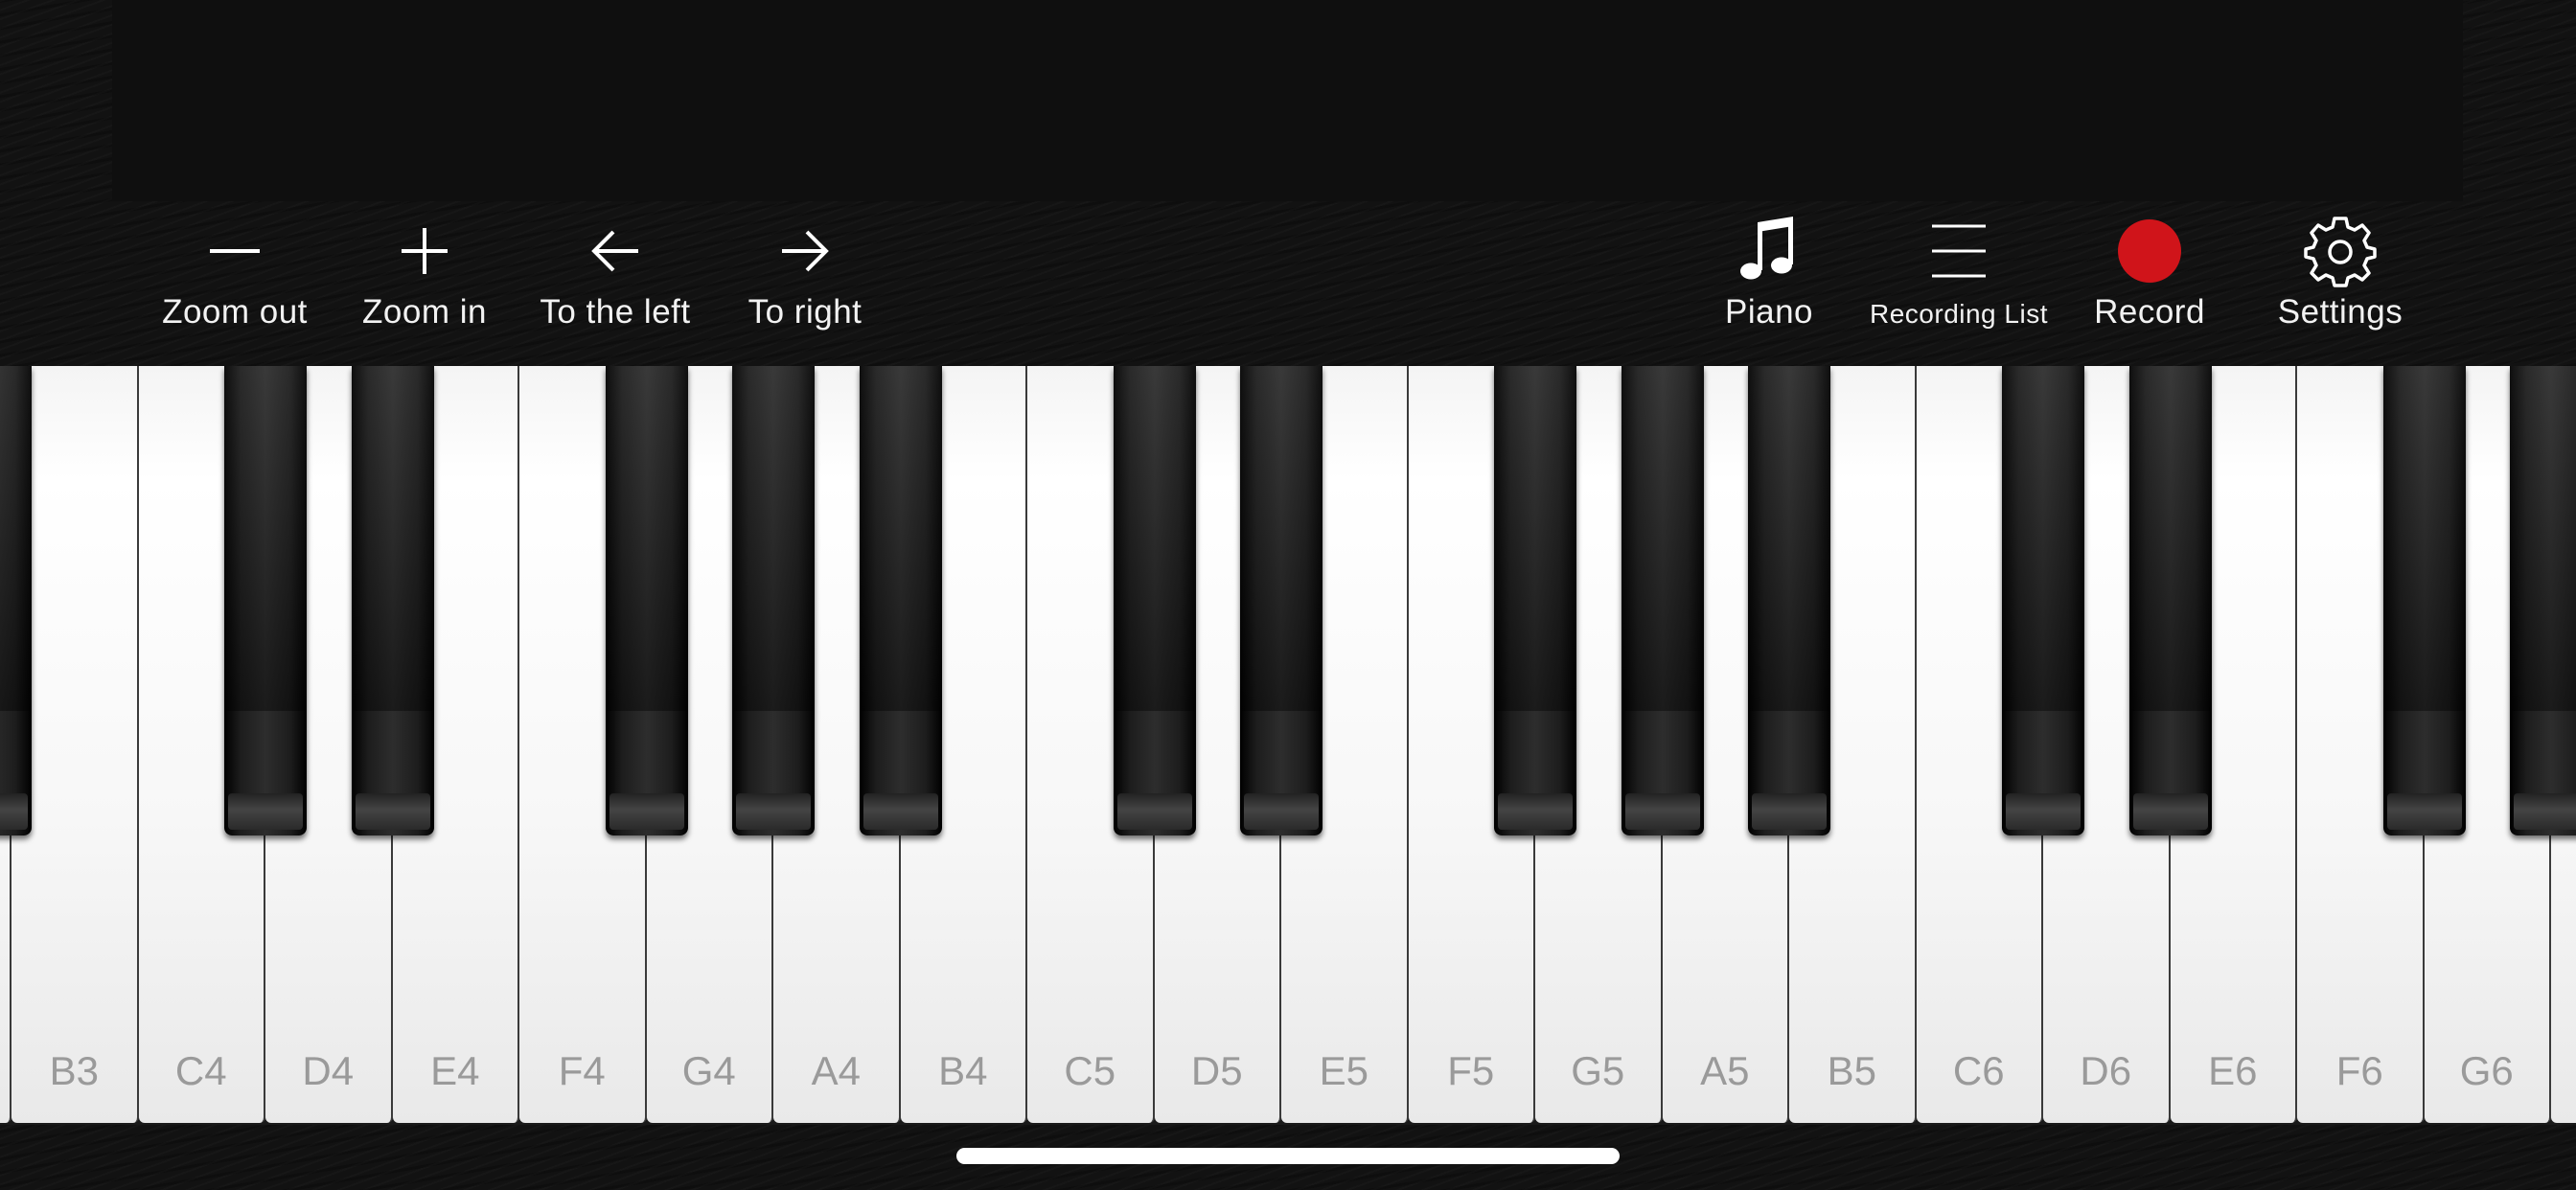 The height and width of the screenshot is (1190, 2576). Describe the element at coordinates (1090, 1070) in the screenshot. I see `note-label: C5` at that location.